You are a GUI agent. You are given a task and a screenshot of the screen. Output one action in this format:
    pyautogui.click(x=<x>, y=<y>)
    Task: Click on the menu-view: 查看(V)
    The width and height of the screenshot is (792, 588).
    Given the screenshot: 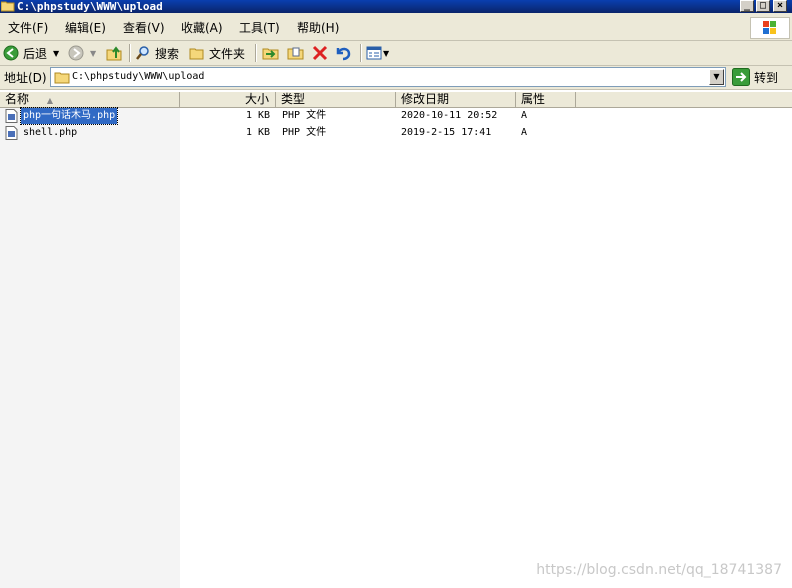 What is the action you would take?
    pyautogui.click(x=144, y=28)
    